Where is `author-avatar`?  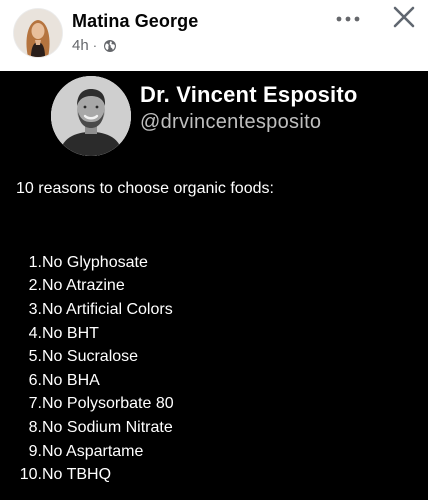
author-avatar is located at coordinates (38, 33).